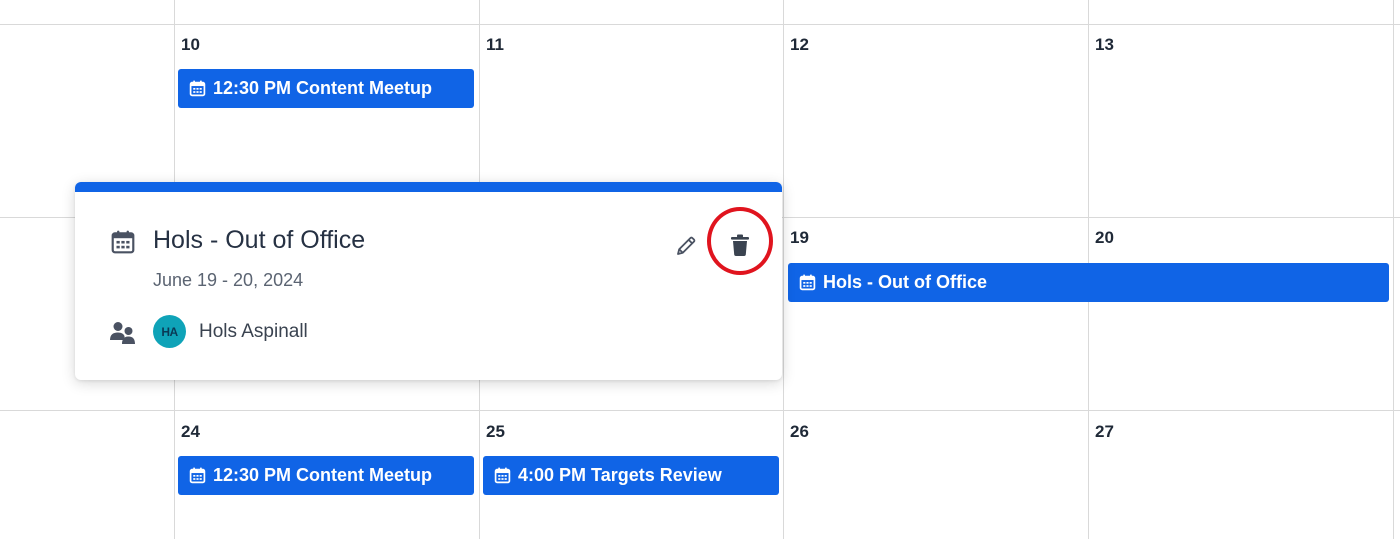  I want to click on day-number-26: 26, so click(799, 432).